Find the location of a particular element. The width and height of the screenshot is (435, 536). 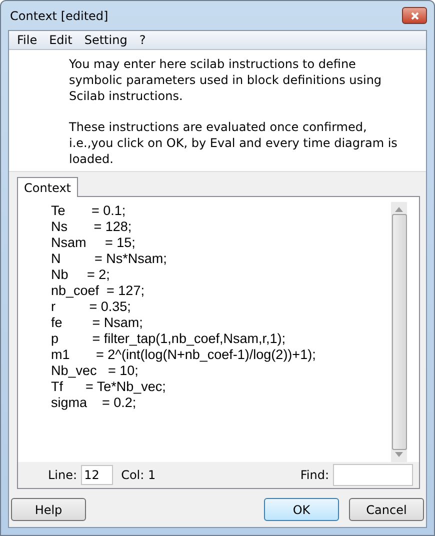

ok-button: OK is located at coordinates (301, 509).